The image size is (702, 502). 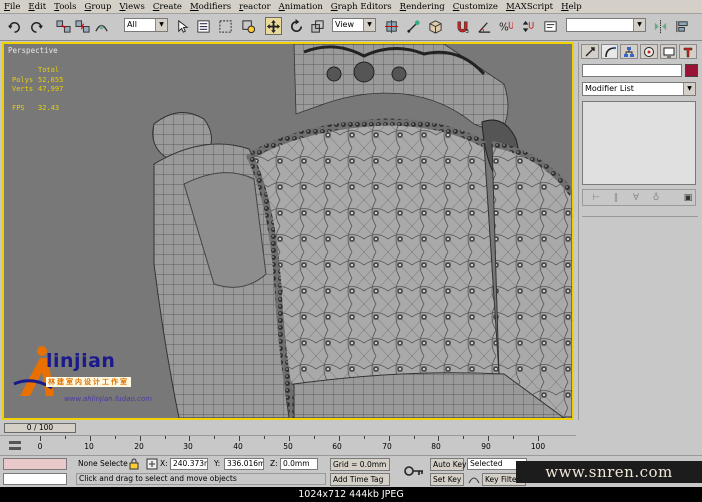 I want to click on menu-help: Help, so click(x=571, y=7).